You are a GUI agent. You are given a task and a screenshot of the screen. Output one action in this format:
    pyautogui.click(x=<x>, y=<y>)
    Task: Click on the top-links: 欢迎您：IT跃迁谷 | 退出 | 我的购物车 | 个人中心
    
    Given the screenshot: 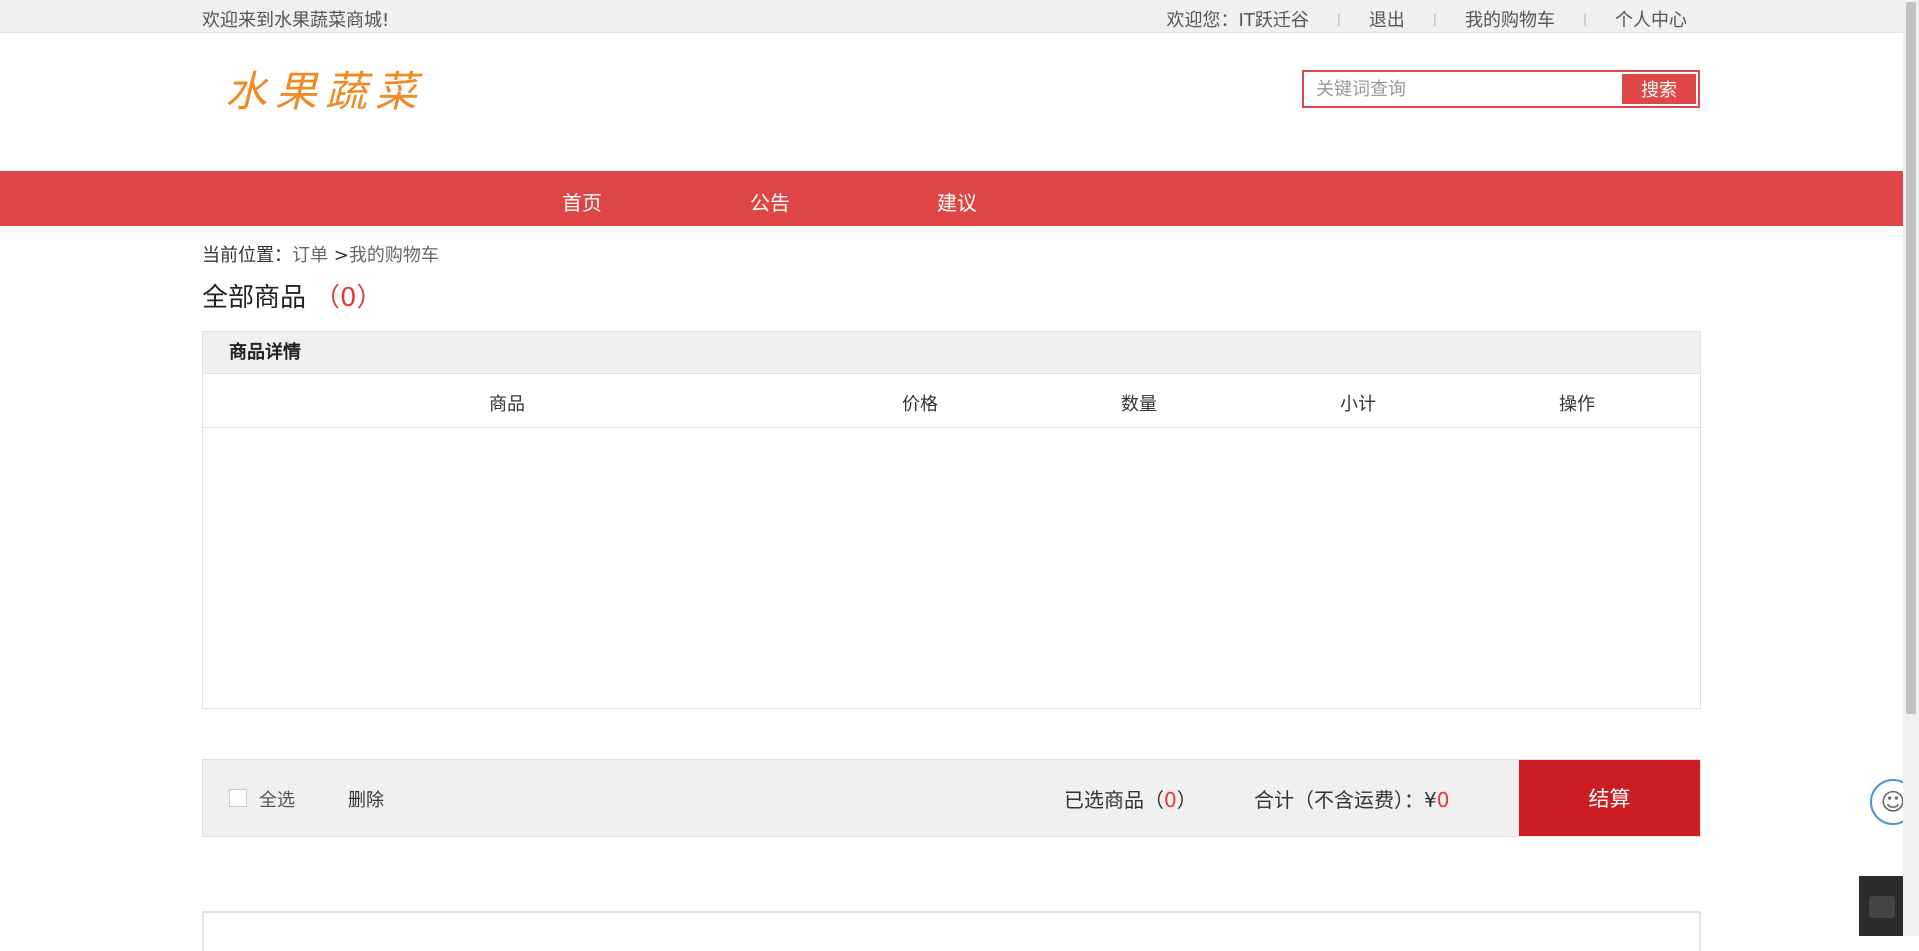 What is the action you would take?
    pyautogui.click(x=1427, y=19)
    